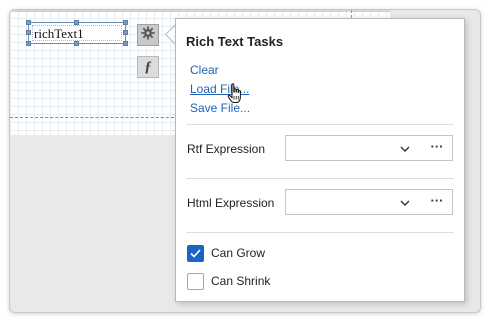  What do you see at coordinates (369, 148) in the screenshot?
I see `rtf-expression-editor: ···` at bounding box center [369, 148].